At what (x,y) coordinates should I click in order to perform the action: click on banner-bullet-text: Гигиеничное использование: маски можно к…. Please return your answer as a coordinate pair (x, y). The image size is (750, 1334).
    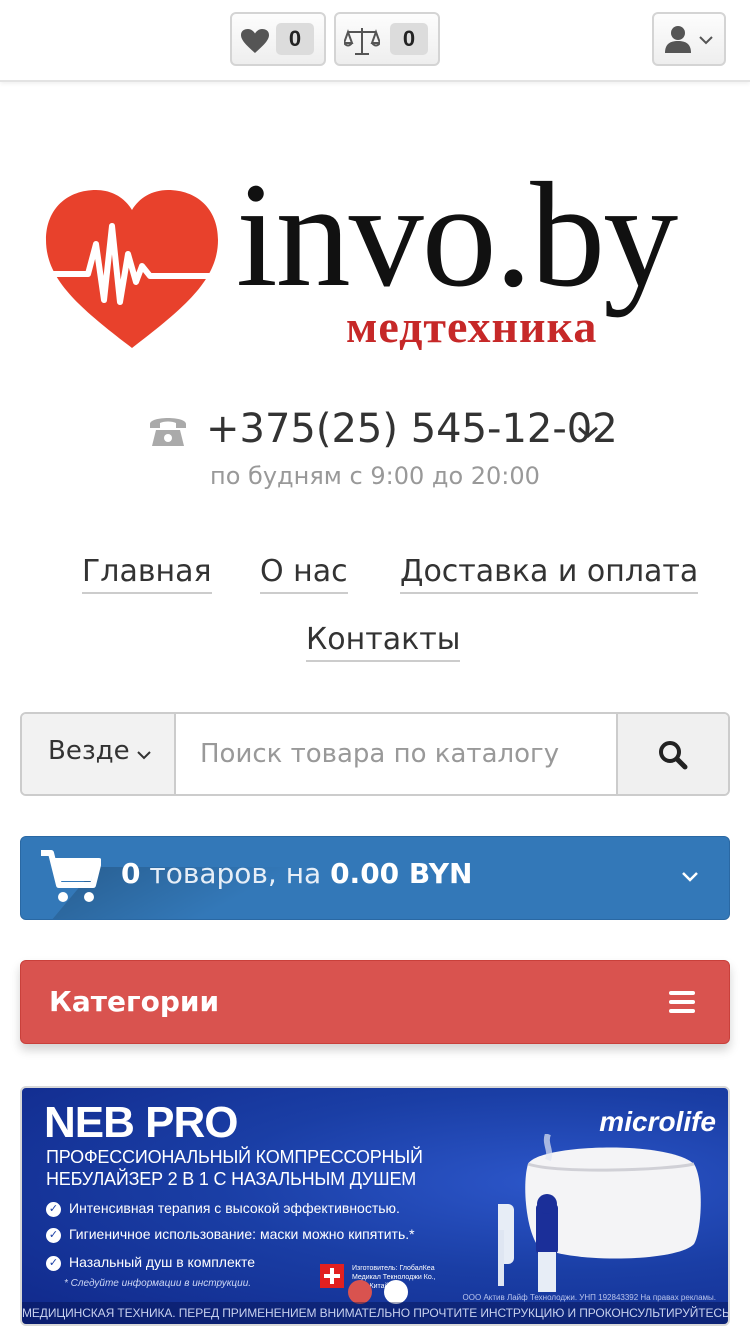
    Looking at the image, I should click on (242, 1234).